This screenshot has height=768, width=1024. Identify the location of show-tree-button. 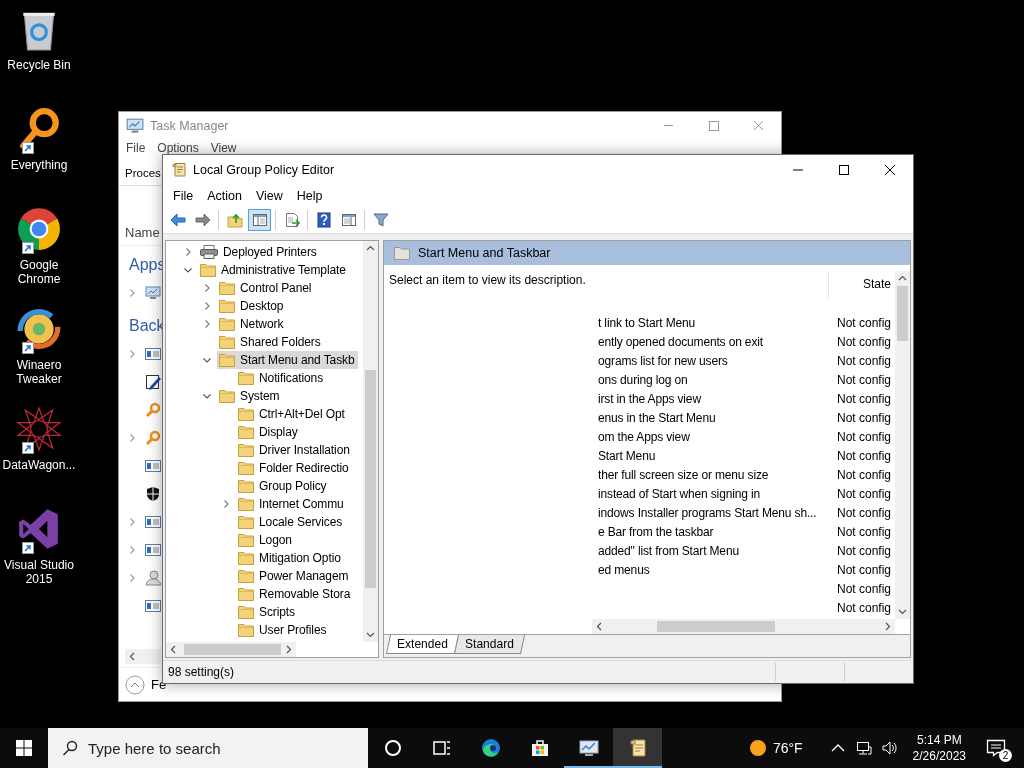
(259, 220).